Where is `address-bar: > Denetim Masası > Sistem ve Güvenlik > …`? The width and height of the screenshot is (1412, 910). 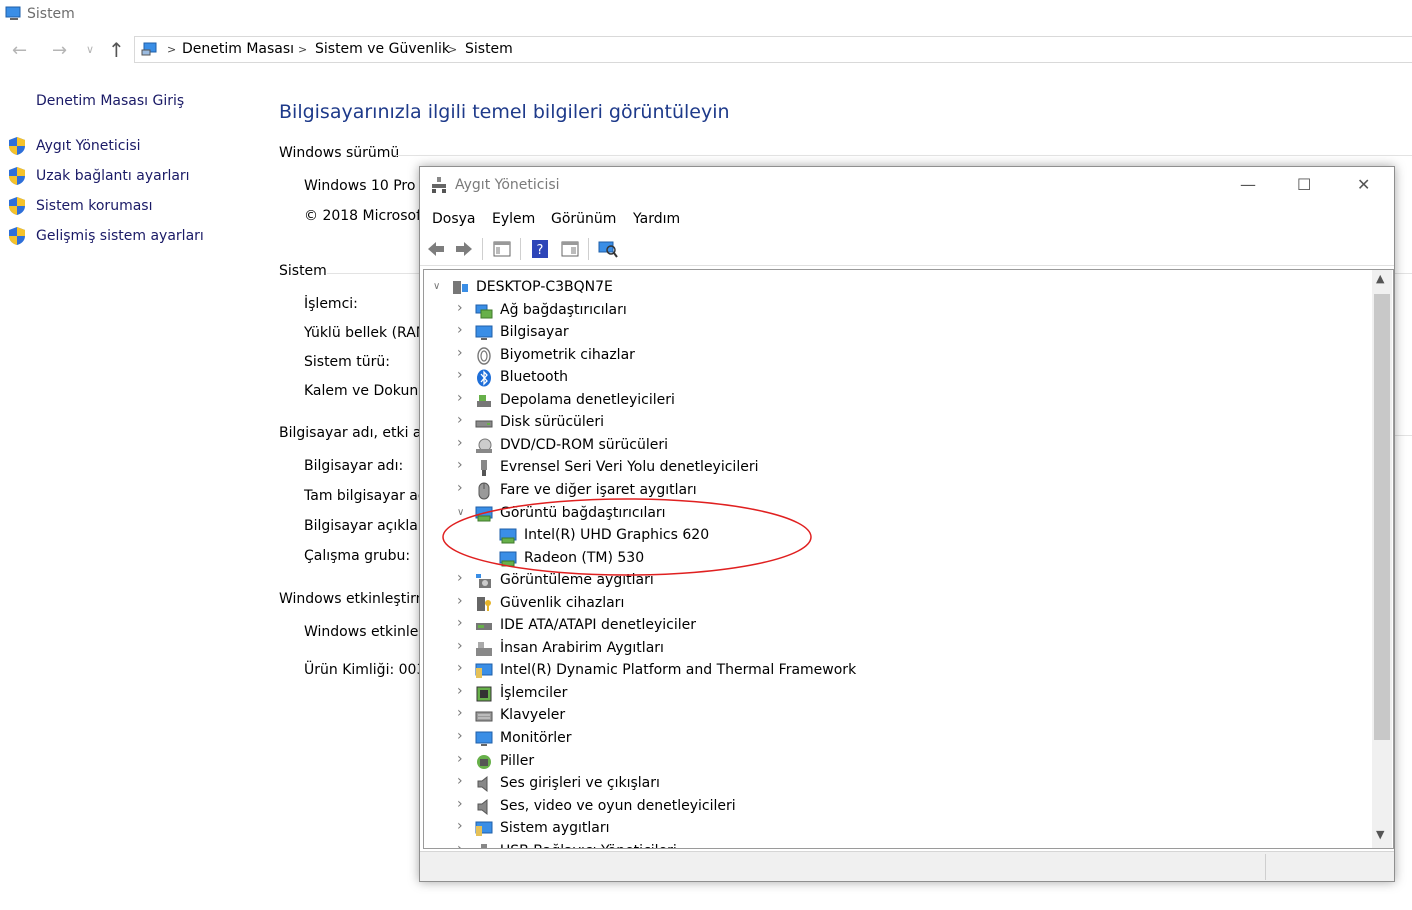 address-bar: > Denetim Masası > Sistem ve Güvenlik > … is located at coordinates (773, 49).